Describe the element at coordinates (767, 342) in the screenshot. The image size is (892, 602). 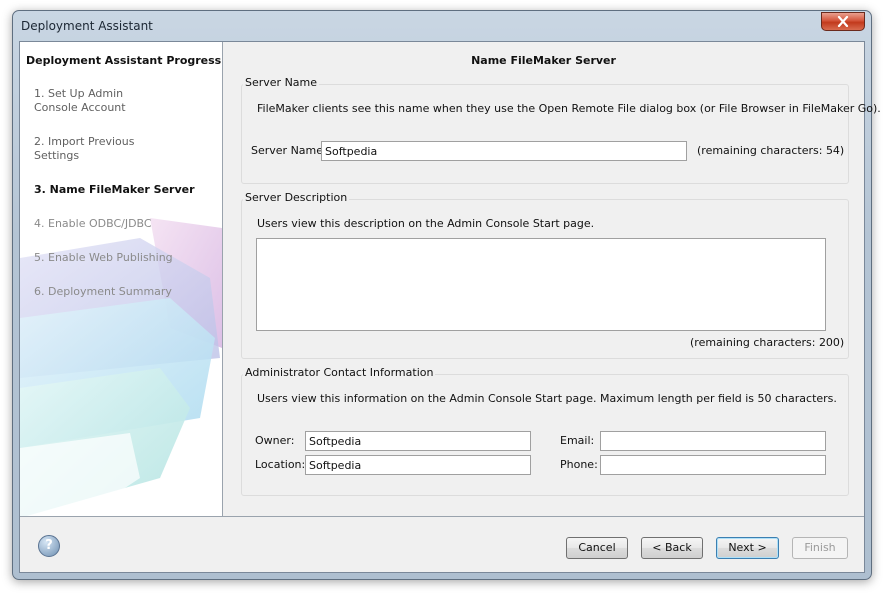
I see `server-description-remaining: (remaining characters: 200)` at that location.